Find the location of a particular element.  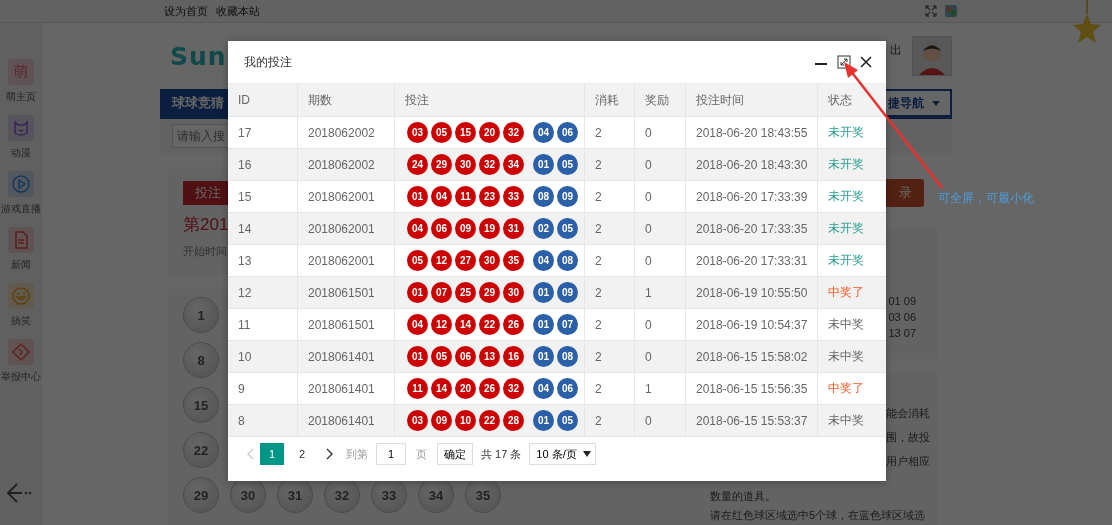

top-link: 设为首页 is located at coordinates (186, 11).